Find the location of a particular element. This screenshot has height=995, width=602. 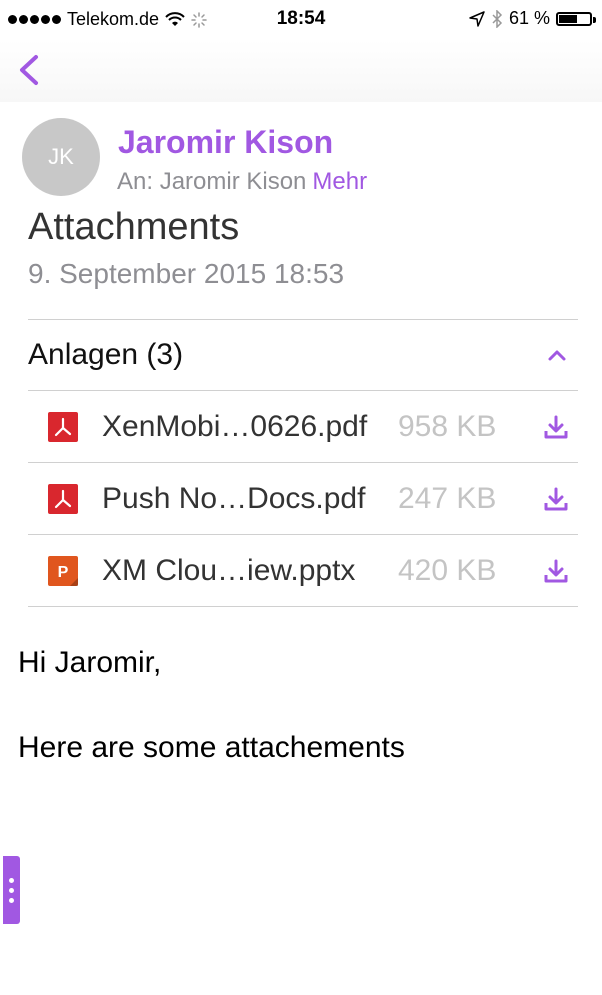

svg-text: P is located at coordinates (63, 572).